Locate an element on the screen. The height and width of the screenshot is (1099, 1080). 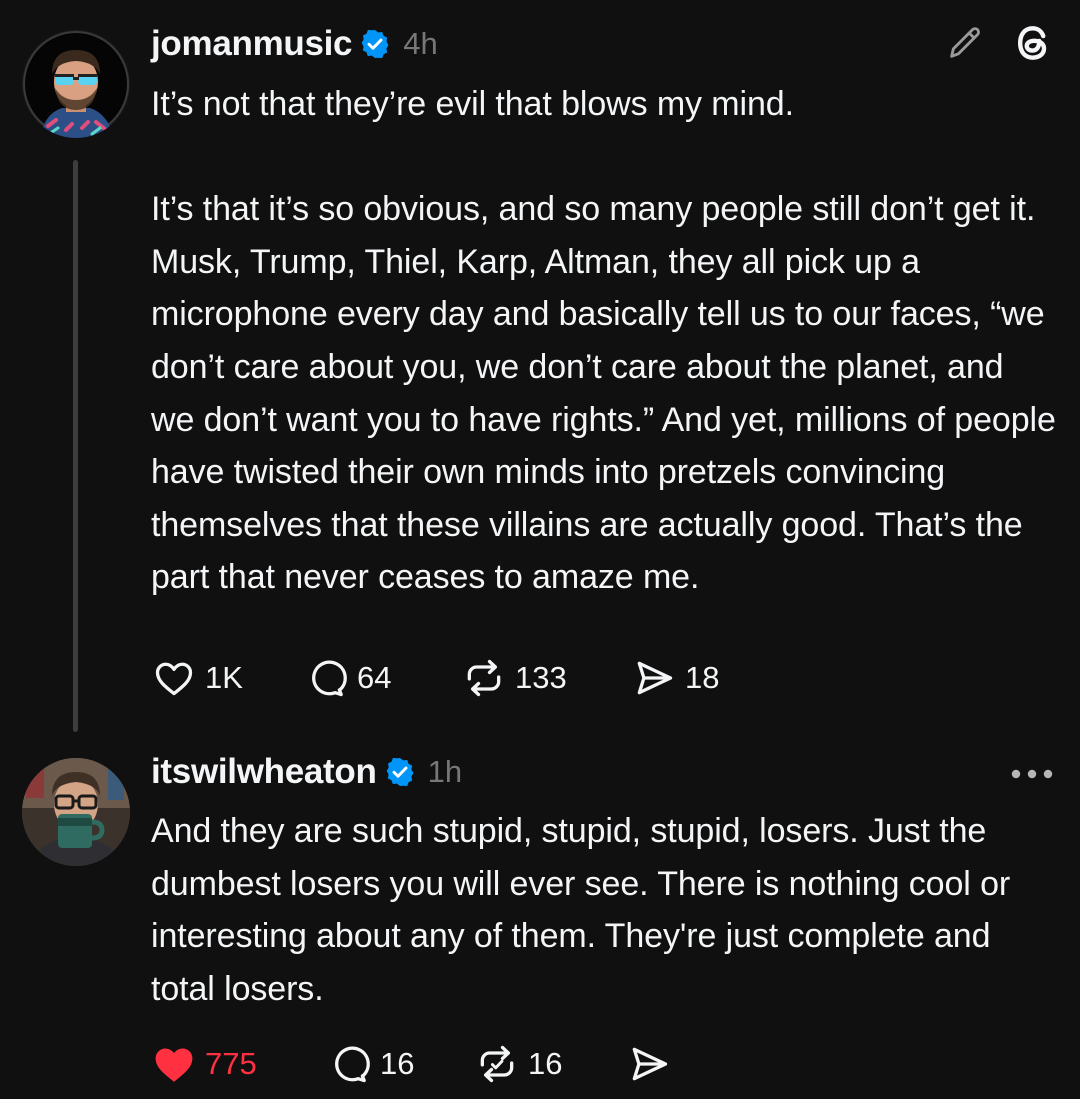
repost-button: 133 is located at coordinates (546, 678).